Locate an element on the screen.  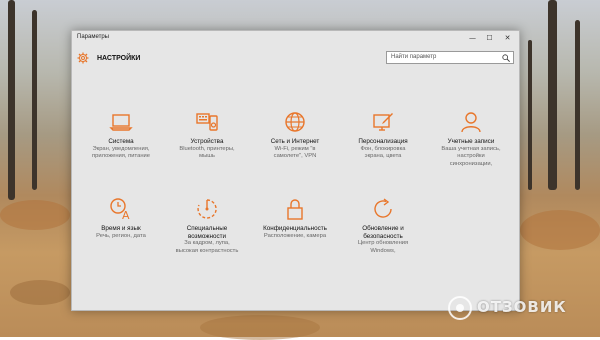
tile-name: Время и язык is located at coordinates (121, 228).